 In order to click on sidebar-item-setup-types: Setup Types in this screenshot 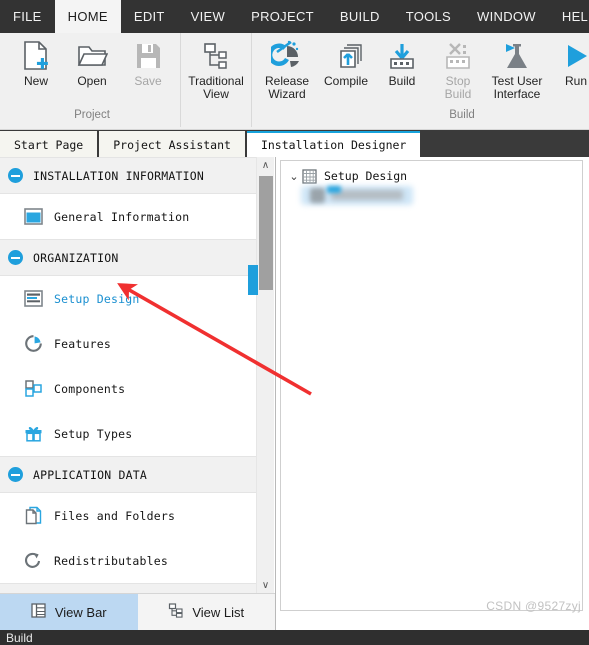, I will do `click(128, 433)`.